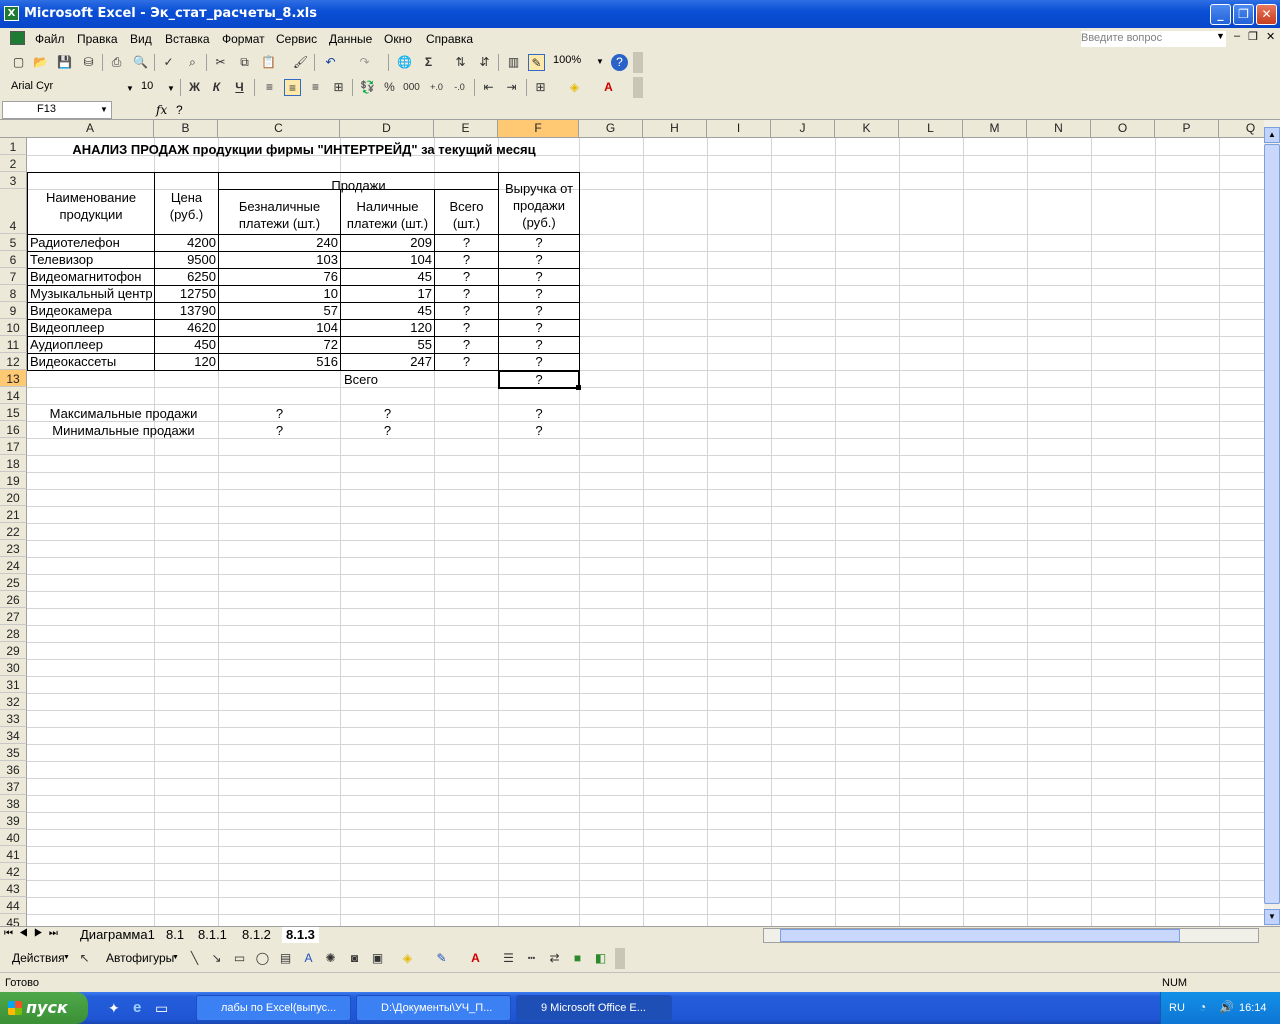  What do you see at coordinates (292, 87) in the screenshot?
I see `align-center-icon: ≡` at bounding box center [292, 87].